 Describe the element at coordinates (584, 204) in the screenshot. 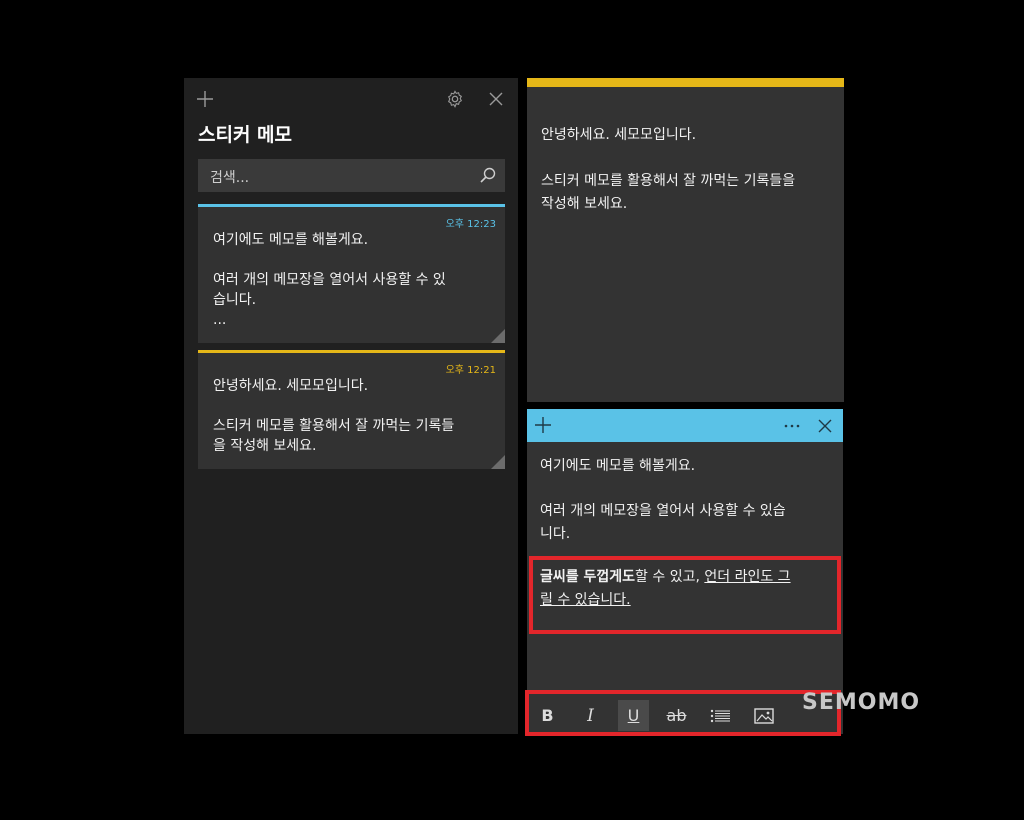

I see `note-line: 작성해 보세요.` at that location.